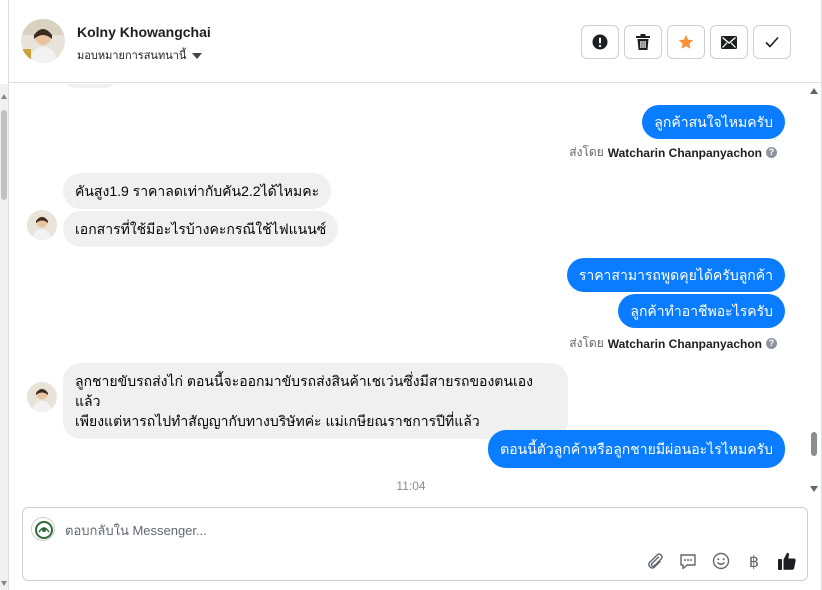  What do you see at coordinates (411, 486) in the screenshot?
I see `message-timestamp: 11:04` at bounding box center [411, 486].